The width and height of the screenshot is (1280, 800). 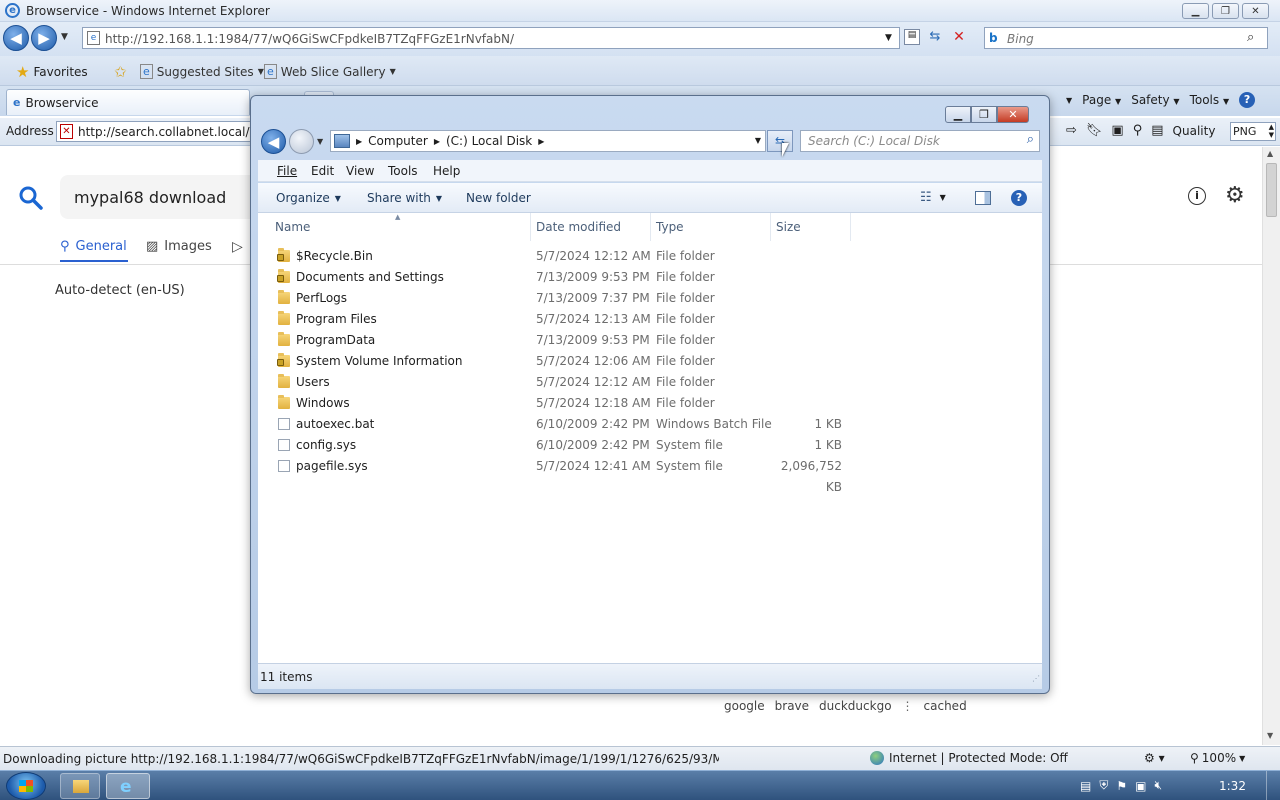 I want to click on breadcrumb-dropdown-icon: ▼, so click(x=758, y=140).